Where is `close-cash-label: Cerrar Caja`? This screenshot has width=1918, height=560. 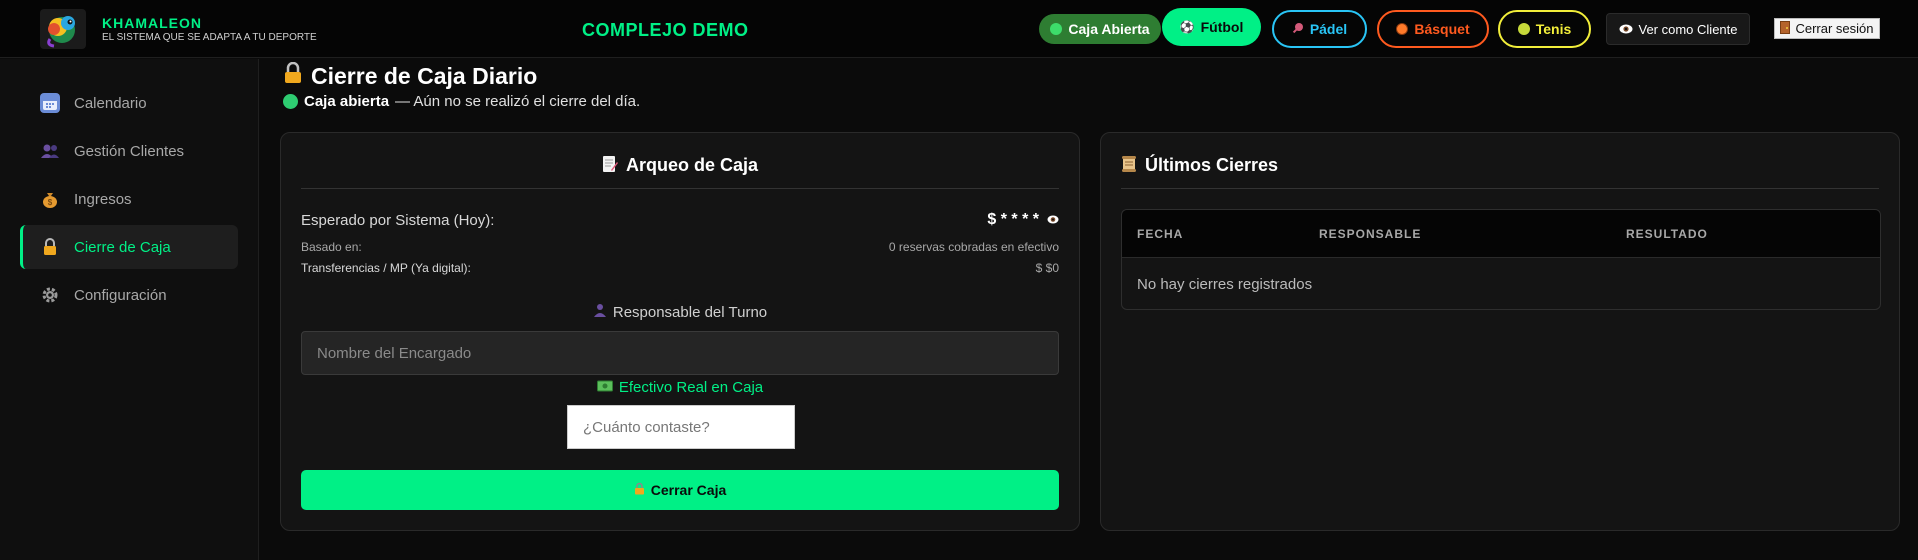
close-cash-label: Cerrar Caja is located at coordinates (688, 490).